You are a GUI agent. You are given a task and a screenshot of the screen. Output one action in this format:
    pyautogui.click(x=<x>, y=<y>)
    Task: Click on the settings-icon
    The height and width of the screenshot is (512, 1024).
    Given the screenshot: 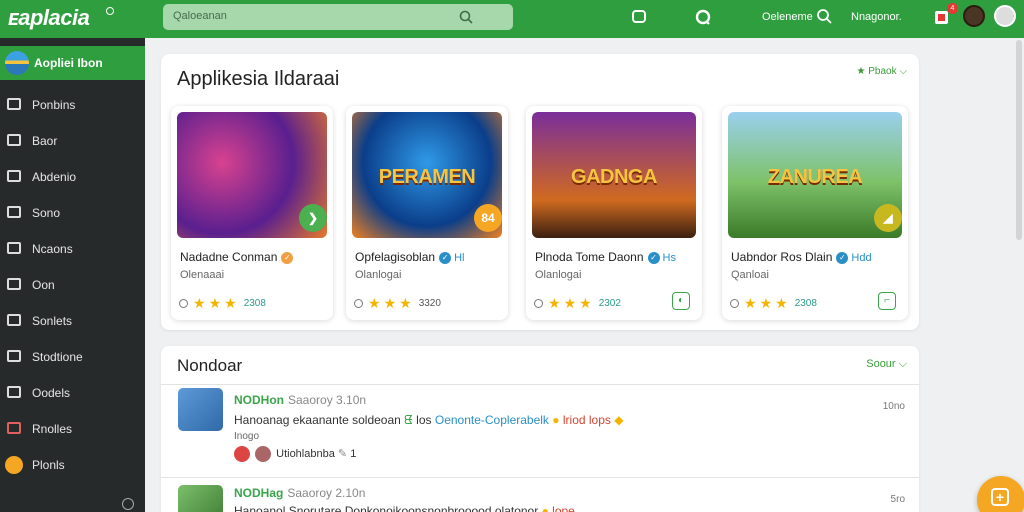 What is the action you would take?
    pyautogui.click(x=128, y=504)
    